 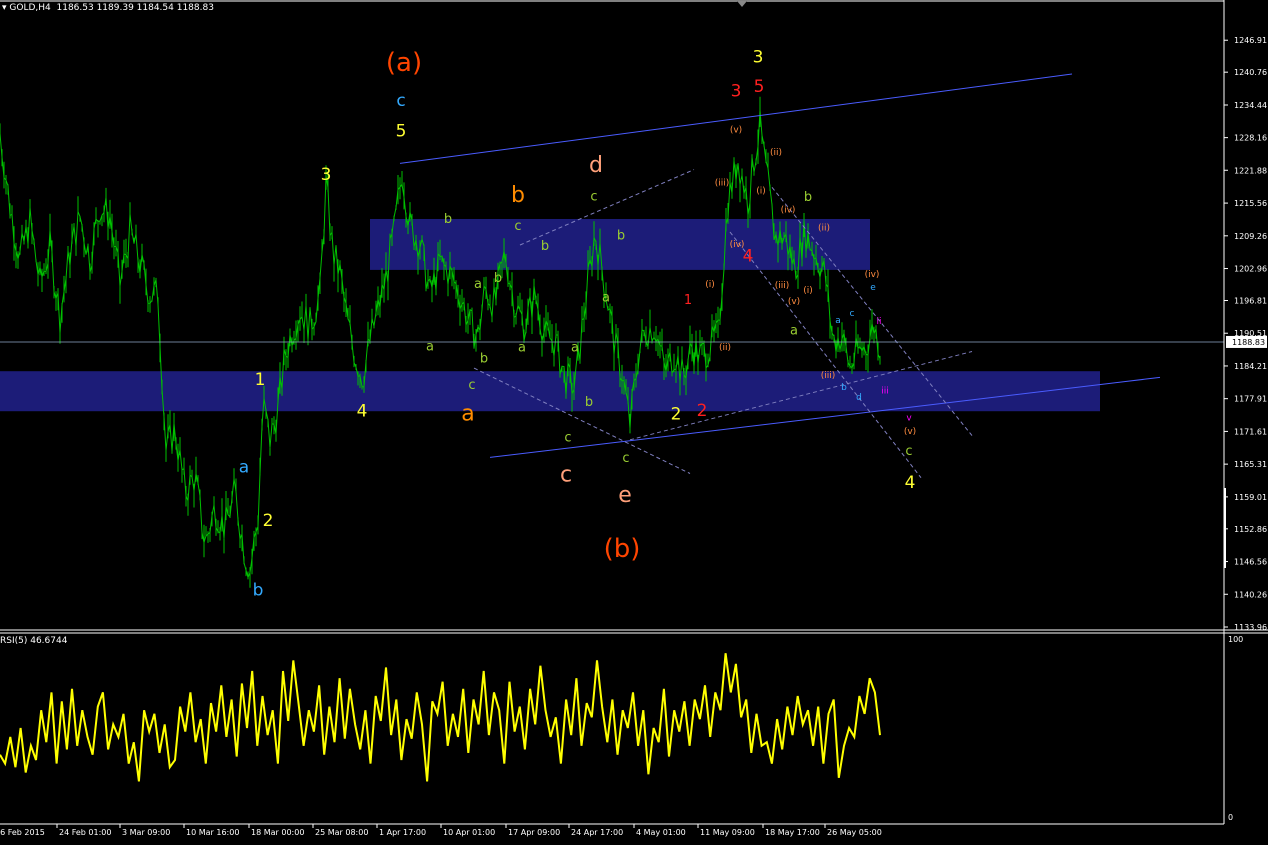 What do you see at coordinates (212, 832) in the screenshot?
I see `time-tick-label: 10 Mar 16:00` at bounding box center [212, 832].